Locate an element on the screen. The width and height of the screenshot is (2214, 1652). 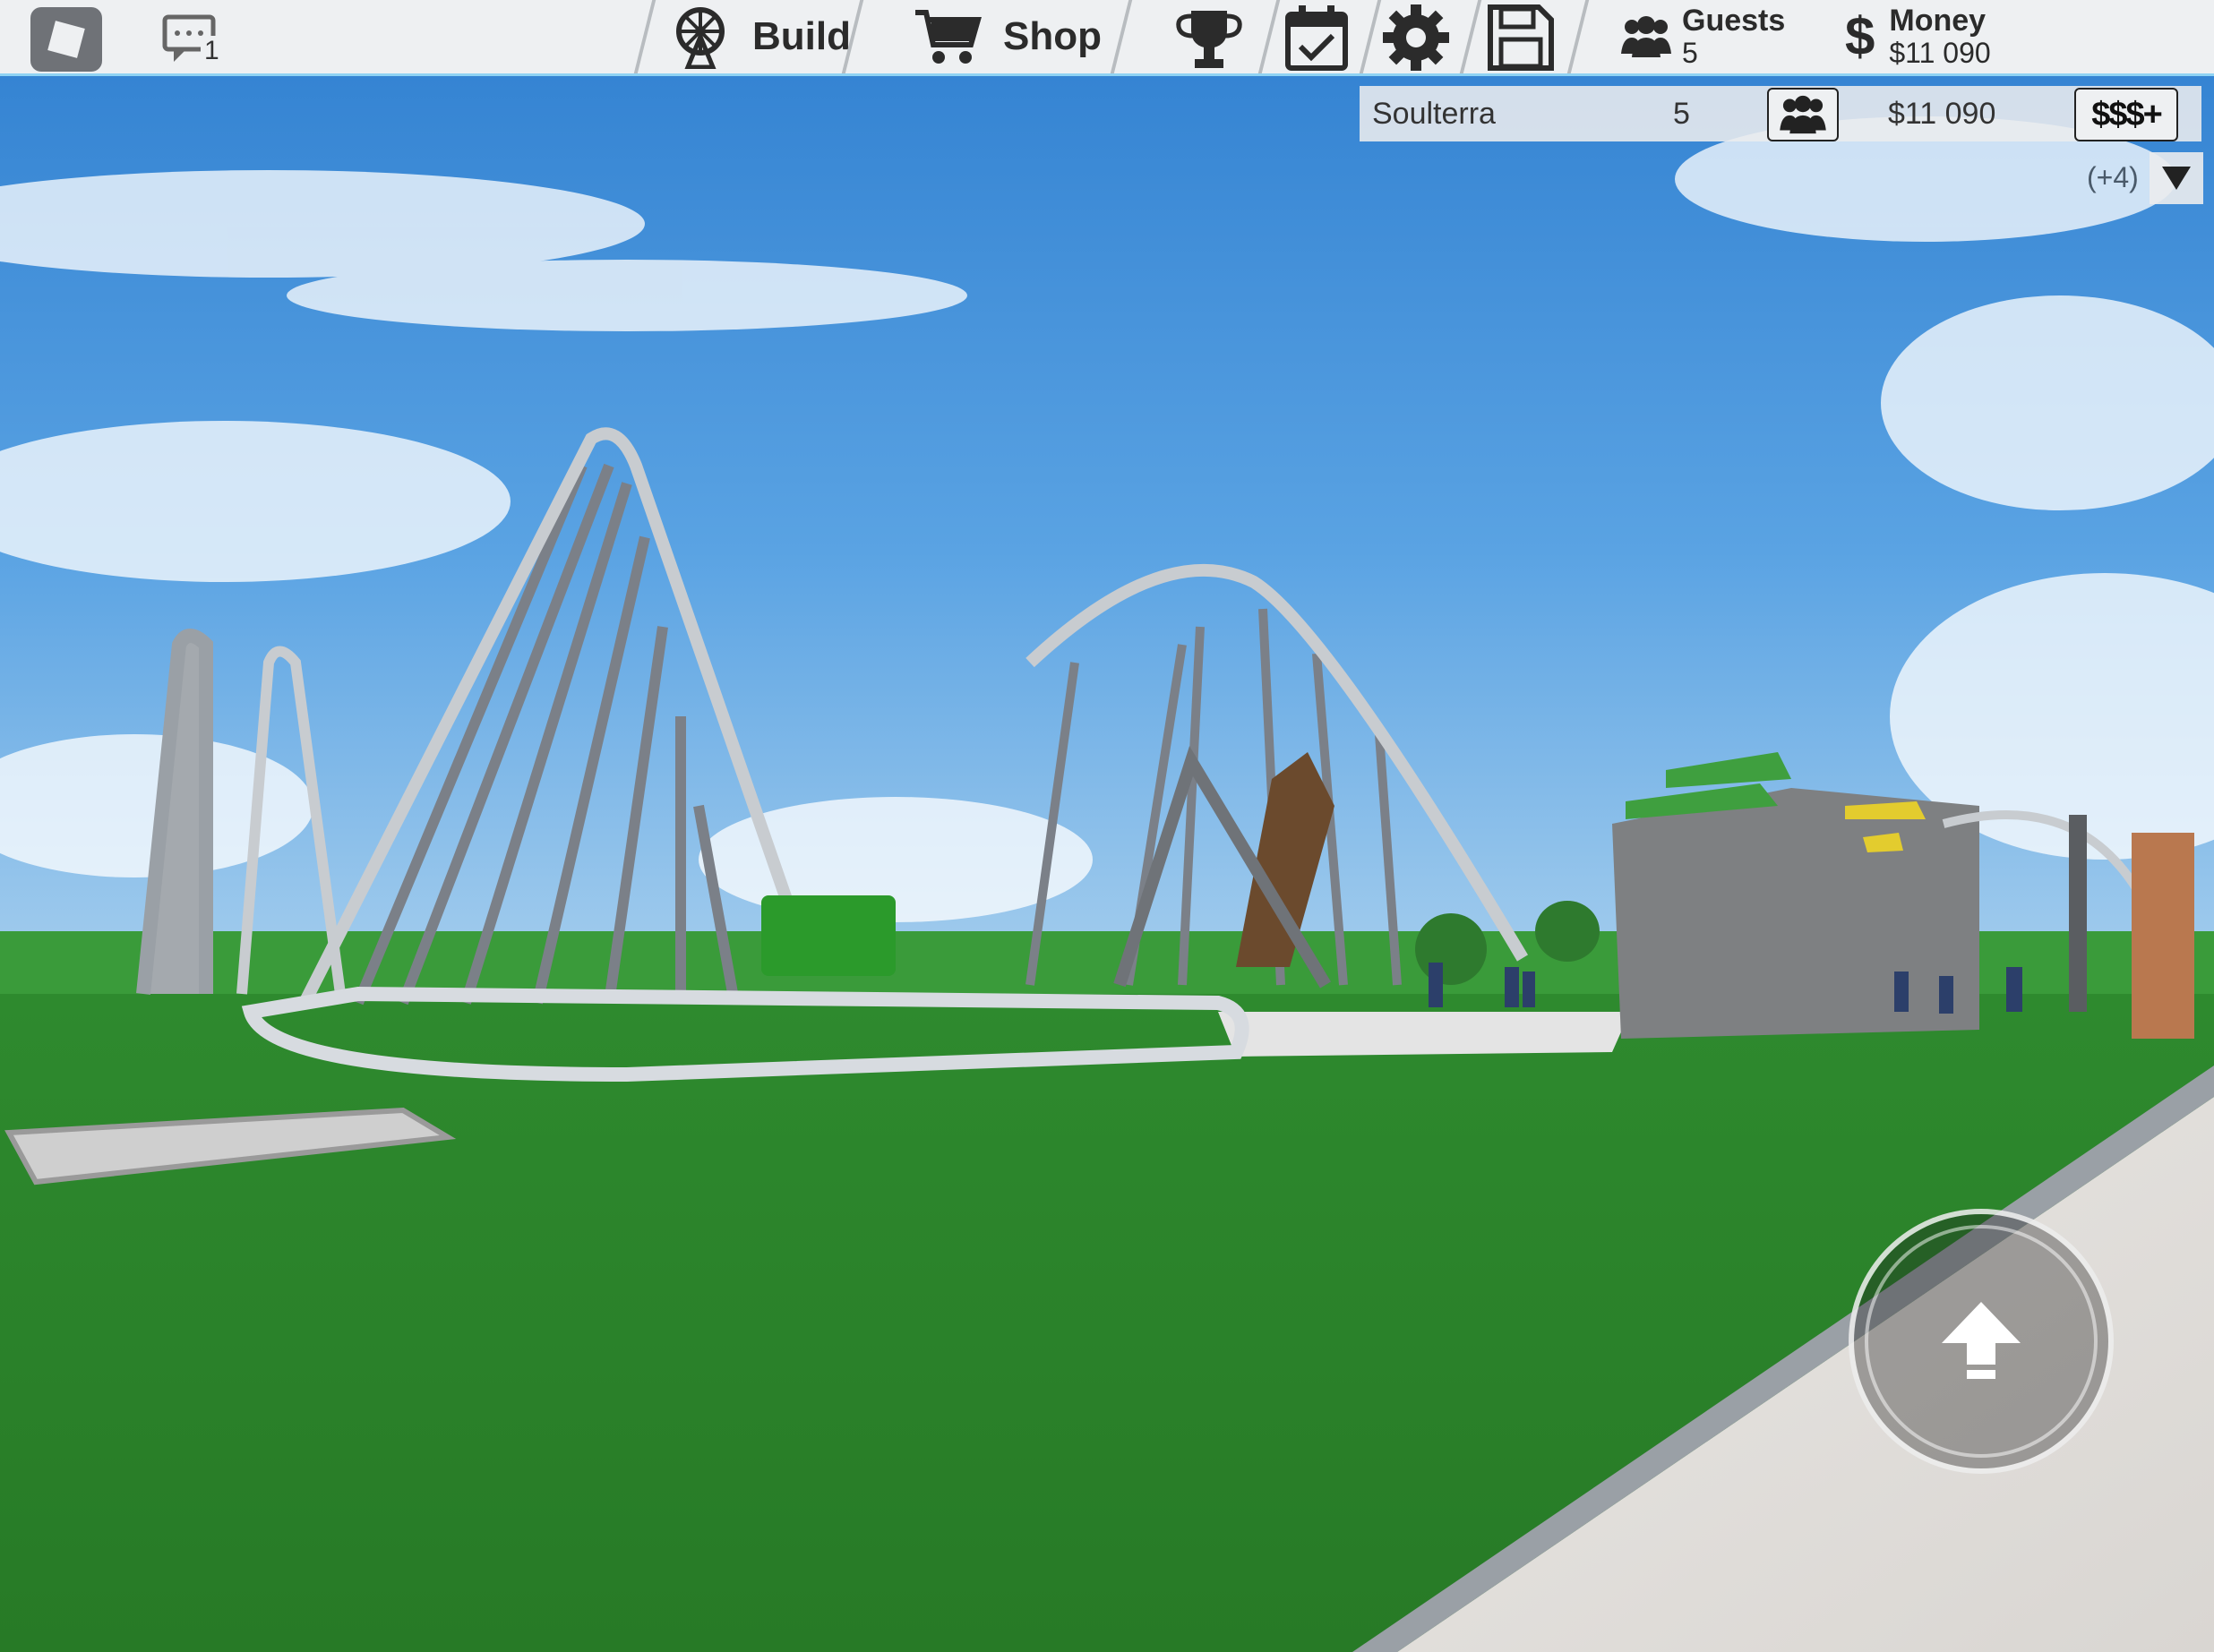
dollar-icon: $ is located at coordinates (1860, 36).